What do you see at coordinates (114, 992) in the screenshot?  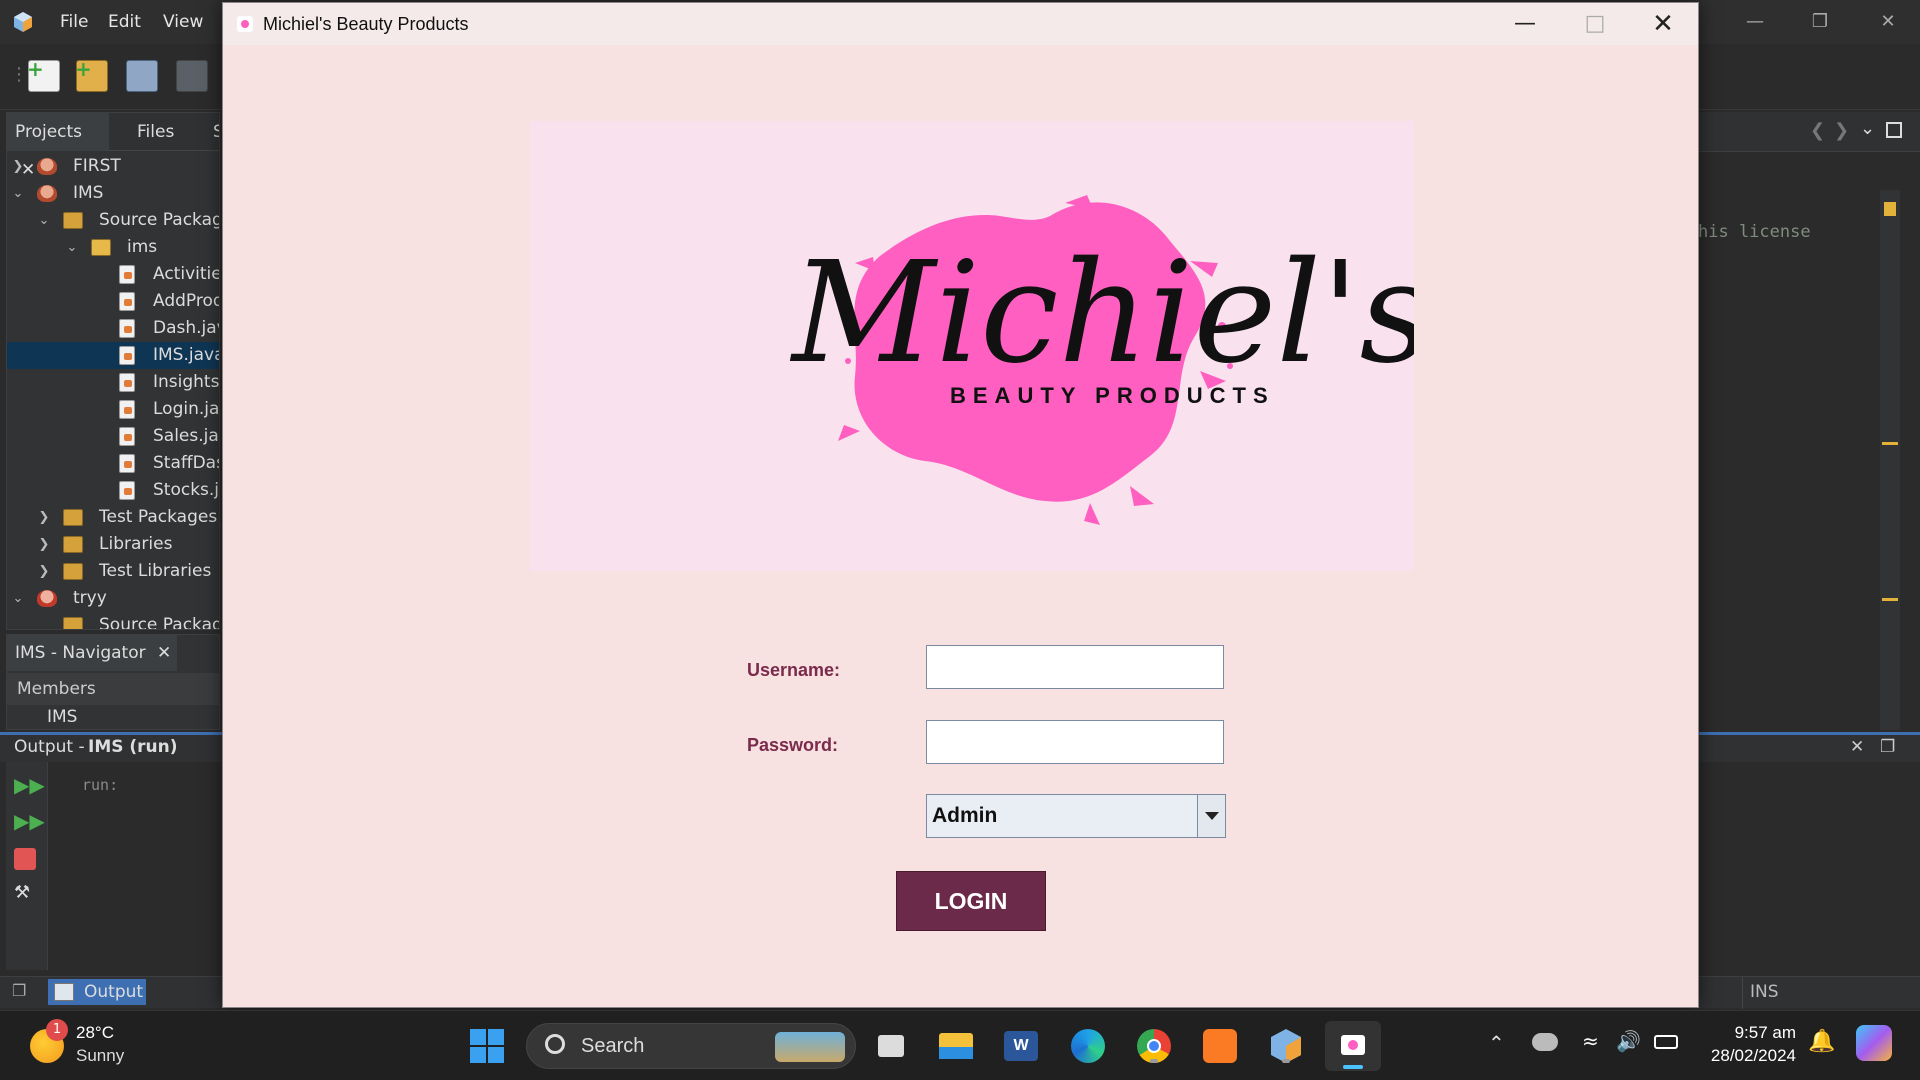 I see `output-status-label: Output` at bounding box center [114, 992].